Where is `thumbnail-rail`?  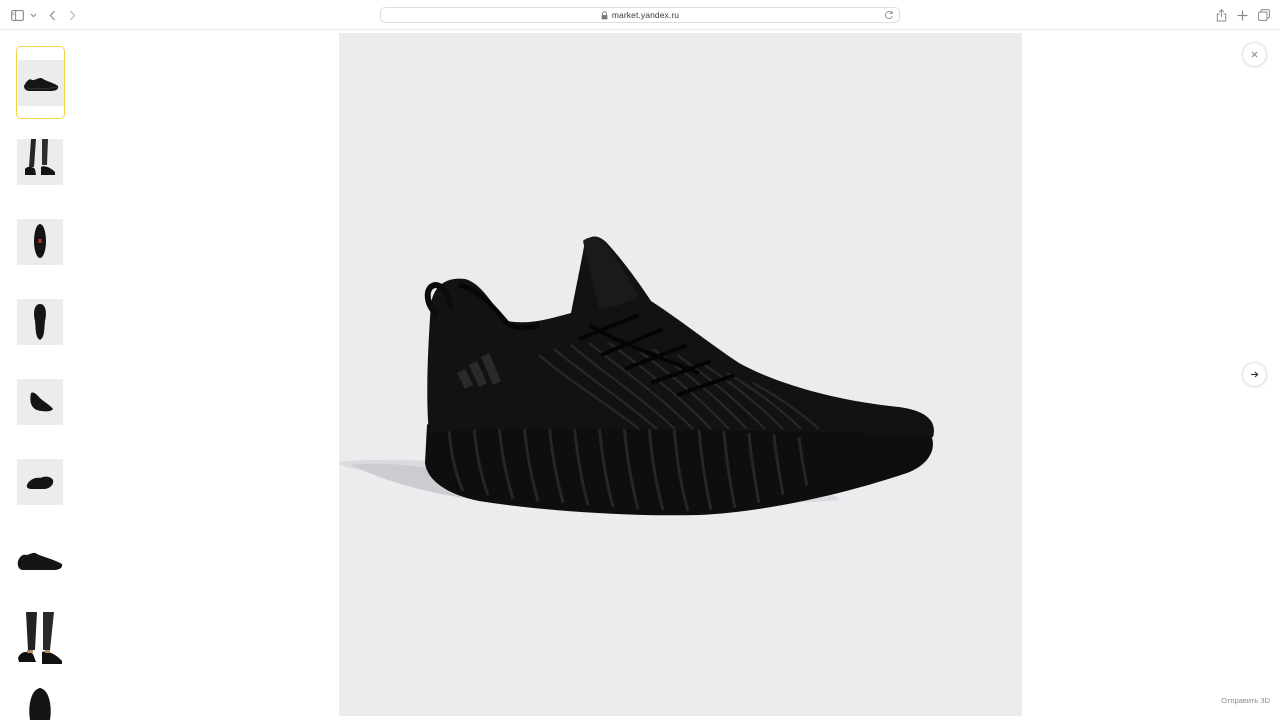 thumbnail-rail is located at coordinates (45, 375).